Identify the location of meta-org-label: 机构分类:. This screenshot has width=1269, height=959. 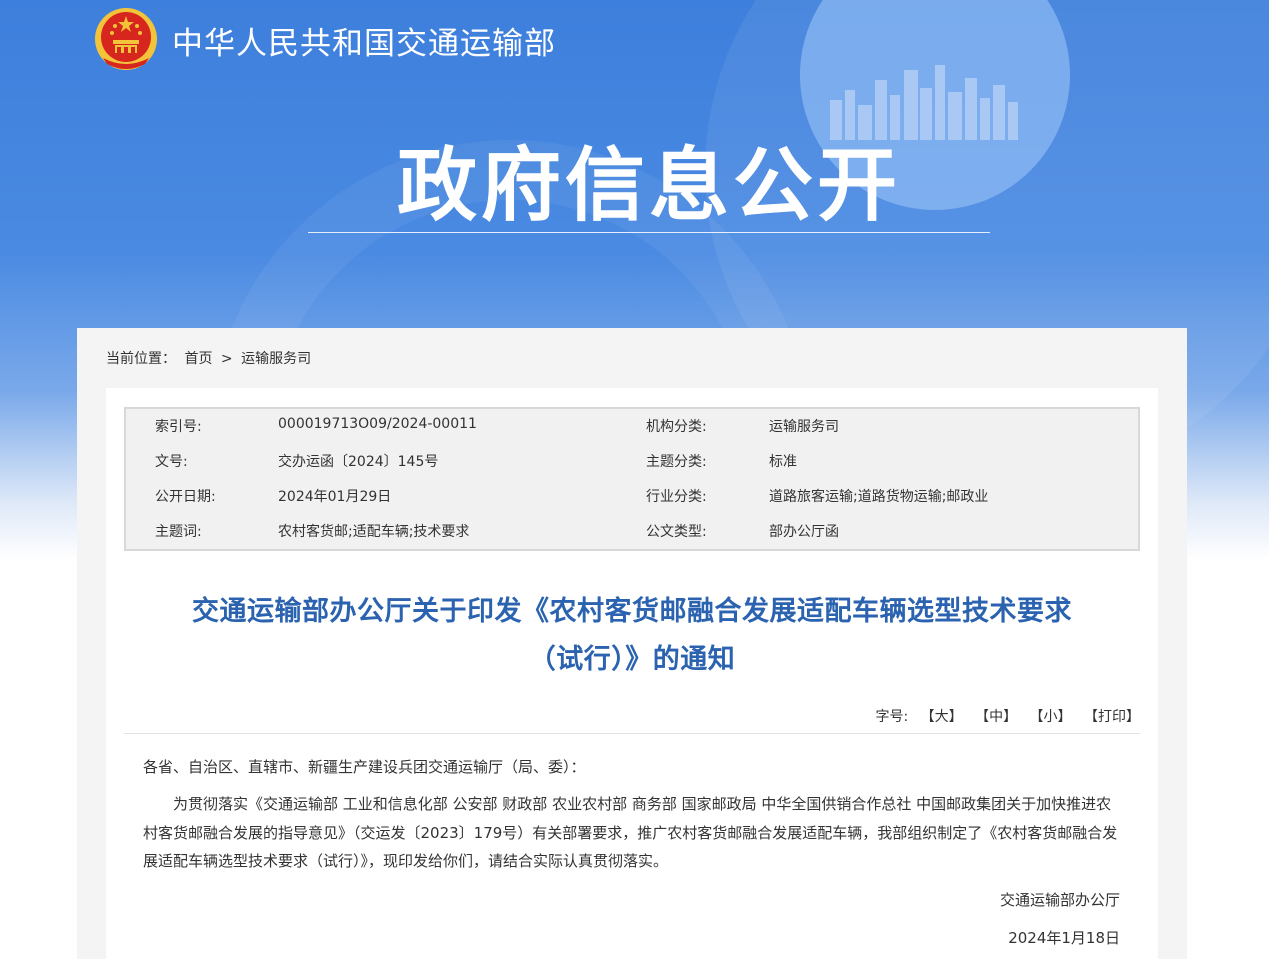
(676, 427).